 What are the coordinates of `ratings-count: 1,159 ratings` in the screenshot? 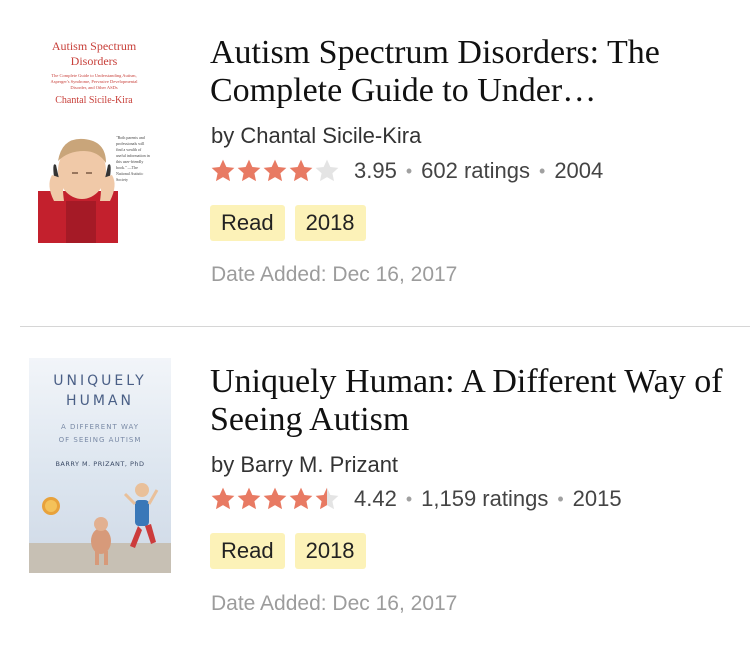 It's located at (485, 498).